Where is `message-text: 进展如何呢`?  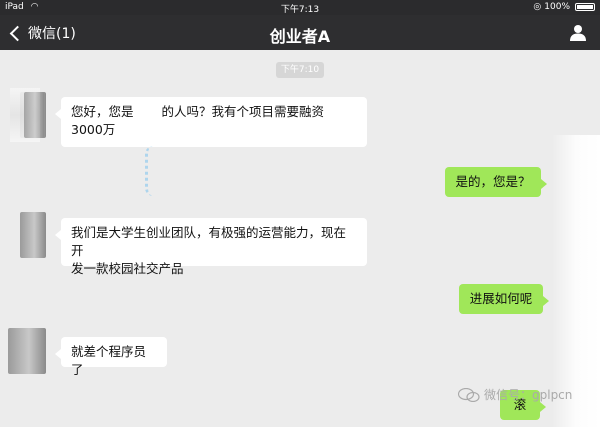
message-text: 进展如何呢 is located at coordinates (501, 298).